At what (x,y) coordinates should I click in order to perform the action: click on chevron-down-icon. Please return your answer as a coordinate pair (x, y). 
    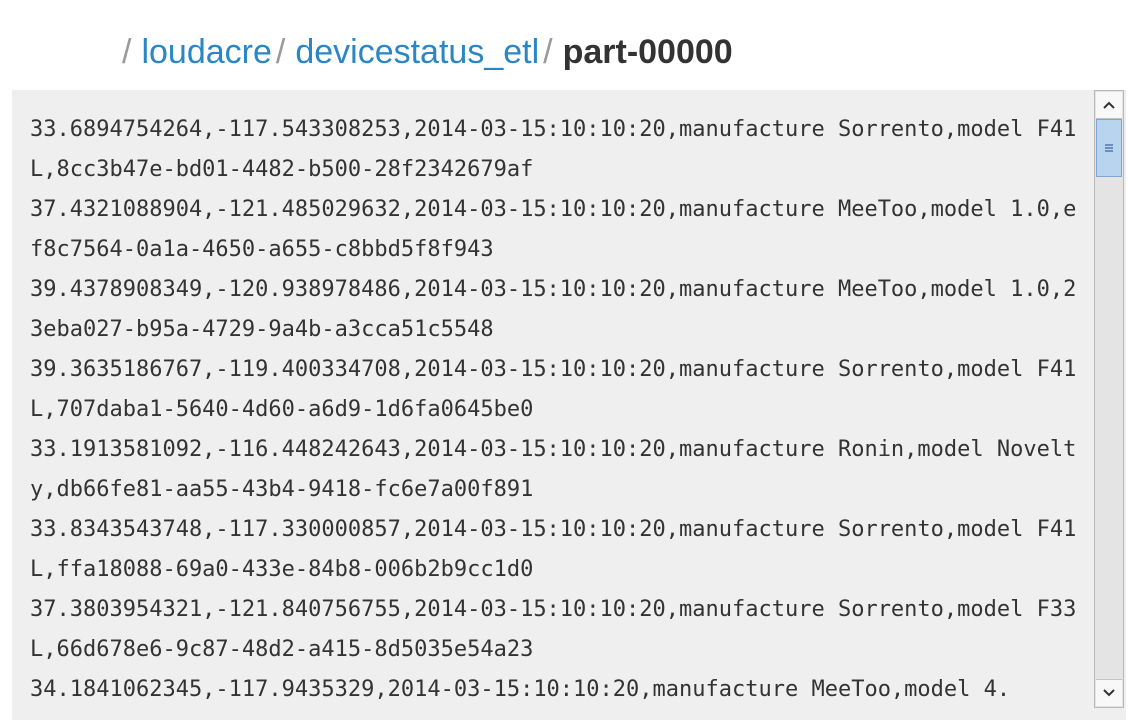
    Looking at the image, I should click on (1109, 693).